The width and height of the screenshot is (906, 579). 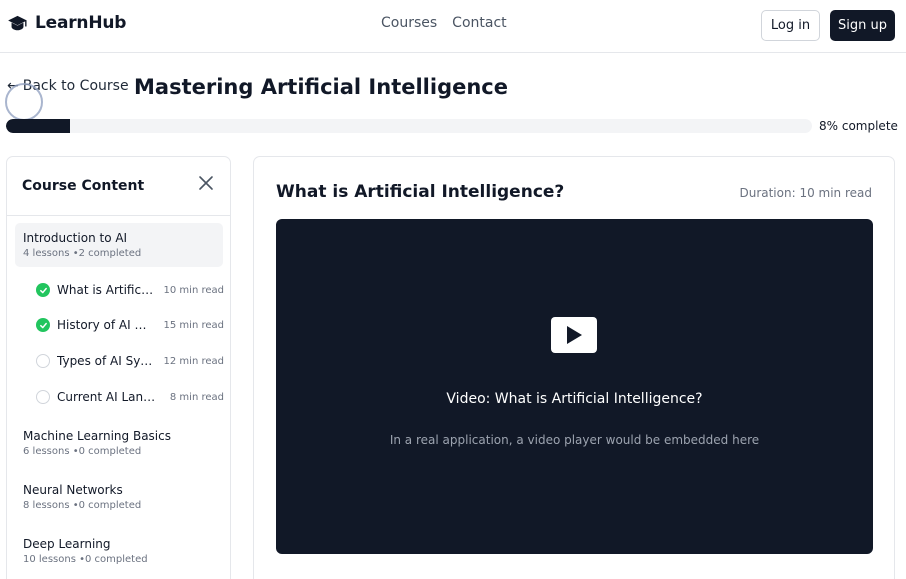 What do you see at coordinates (75, 86) in the screenshot?
I see `back-to-course-label: Back to Course` at bounding box center [75, 86].